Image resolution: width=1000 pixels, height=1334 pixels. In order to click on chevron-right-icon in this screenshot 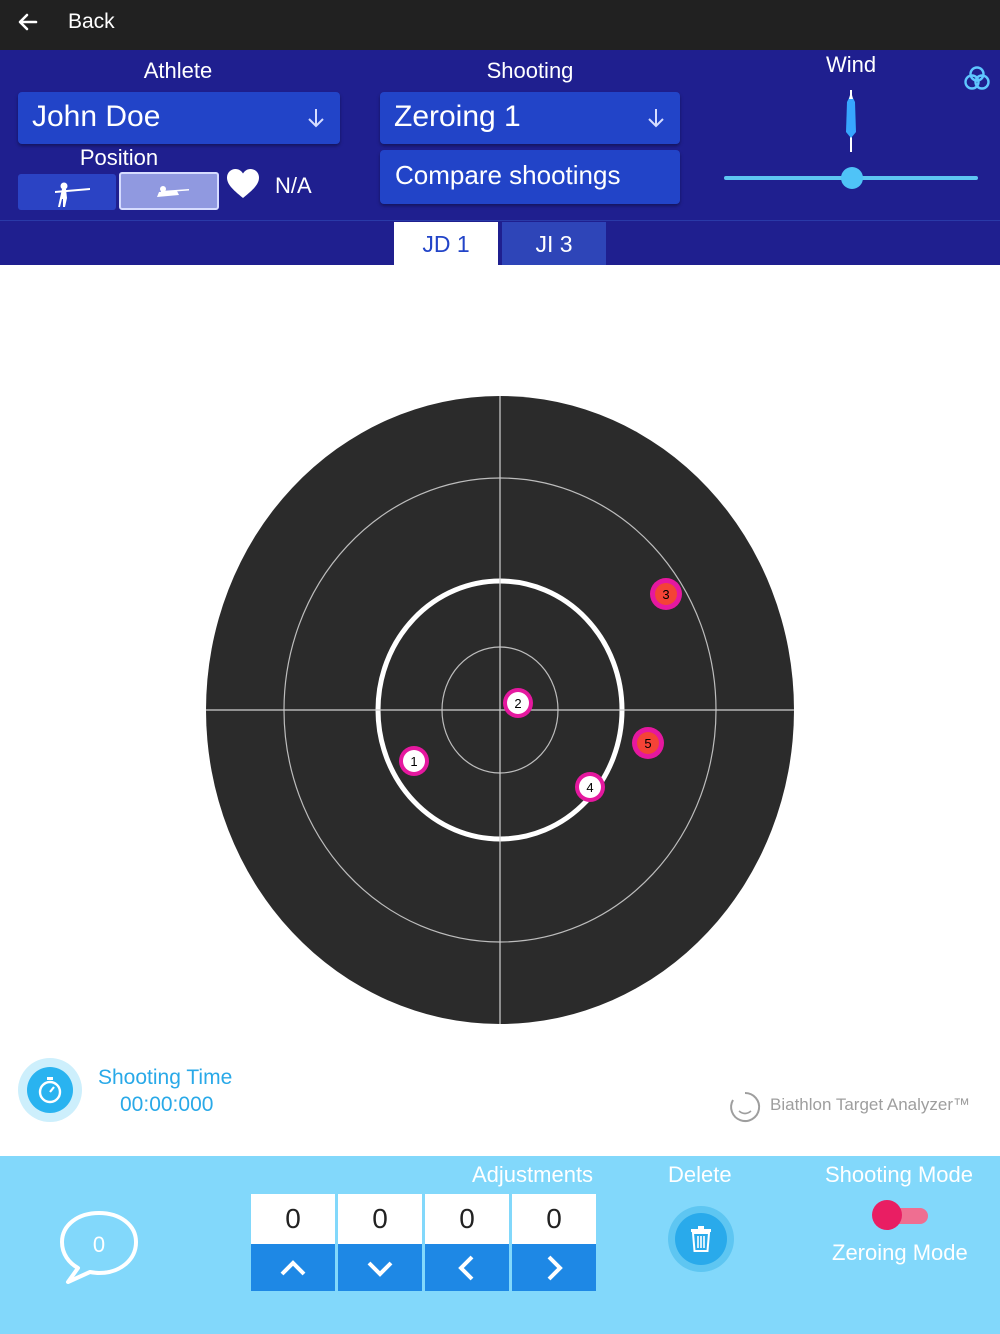, I will do `click(555, 1268)`.